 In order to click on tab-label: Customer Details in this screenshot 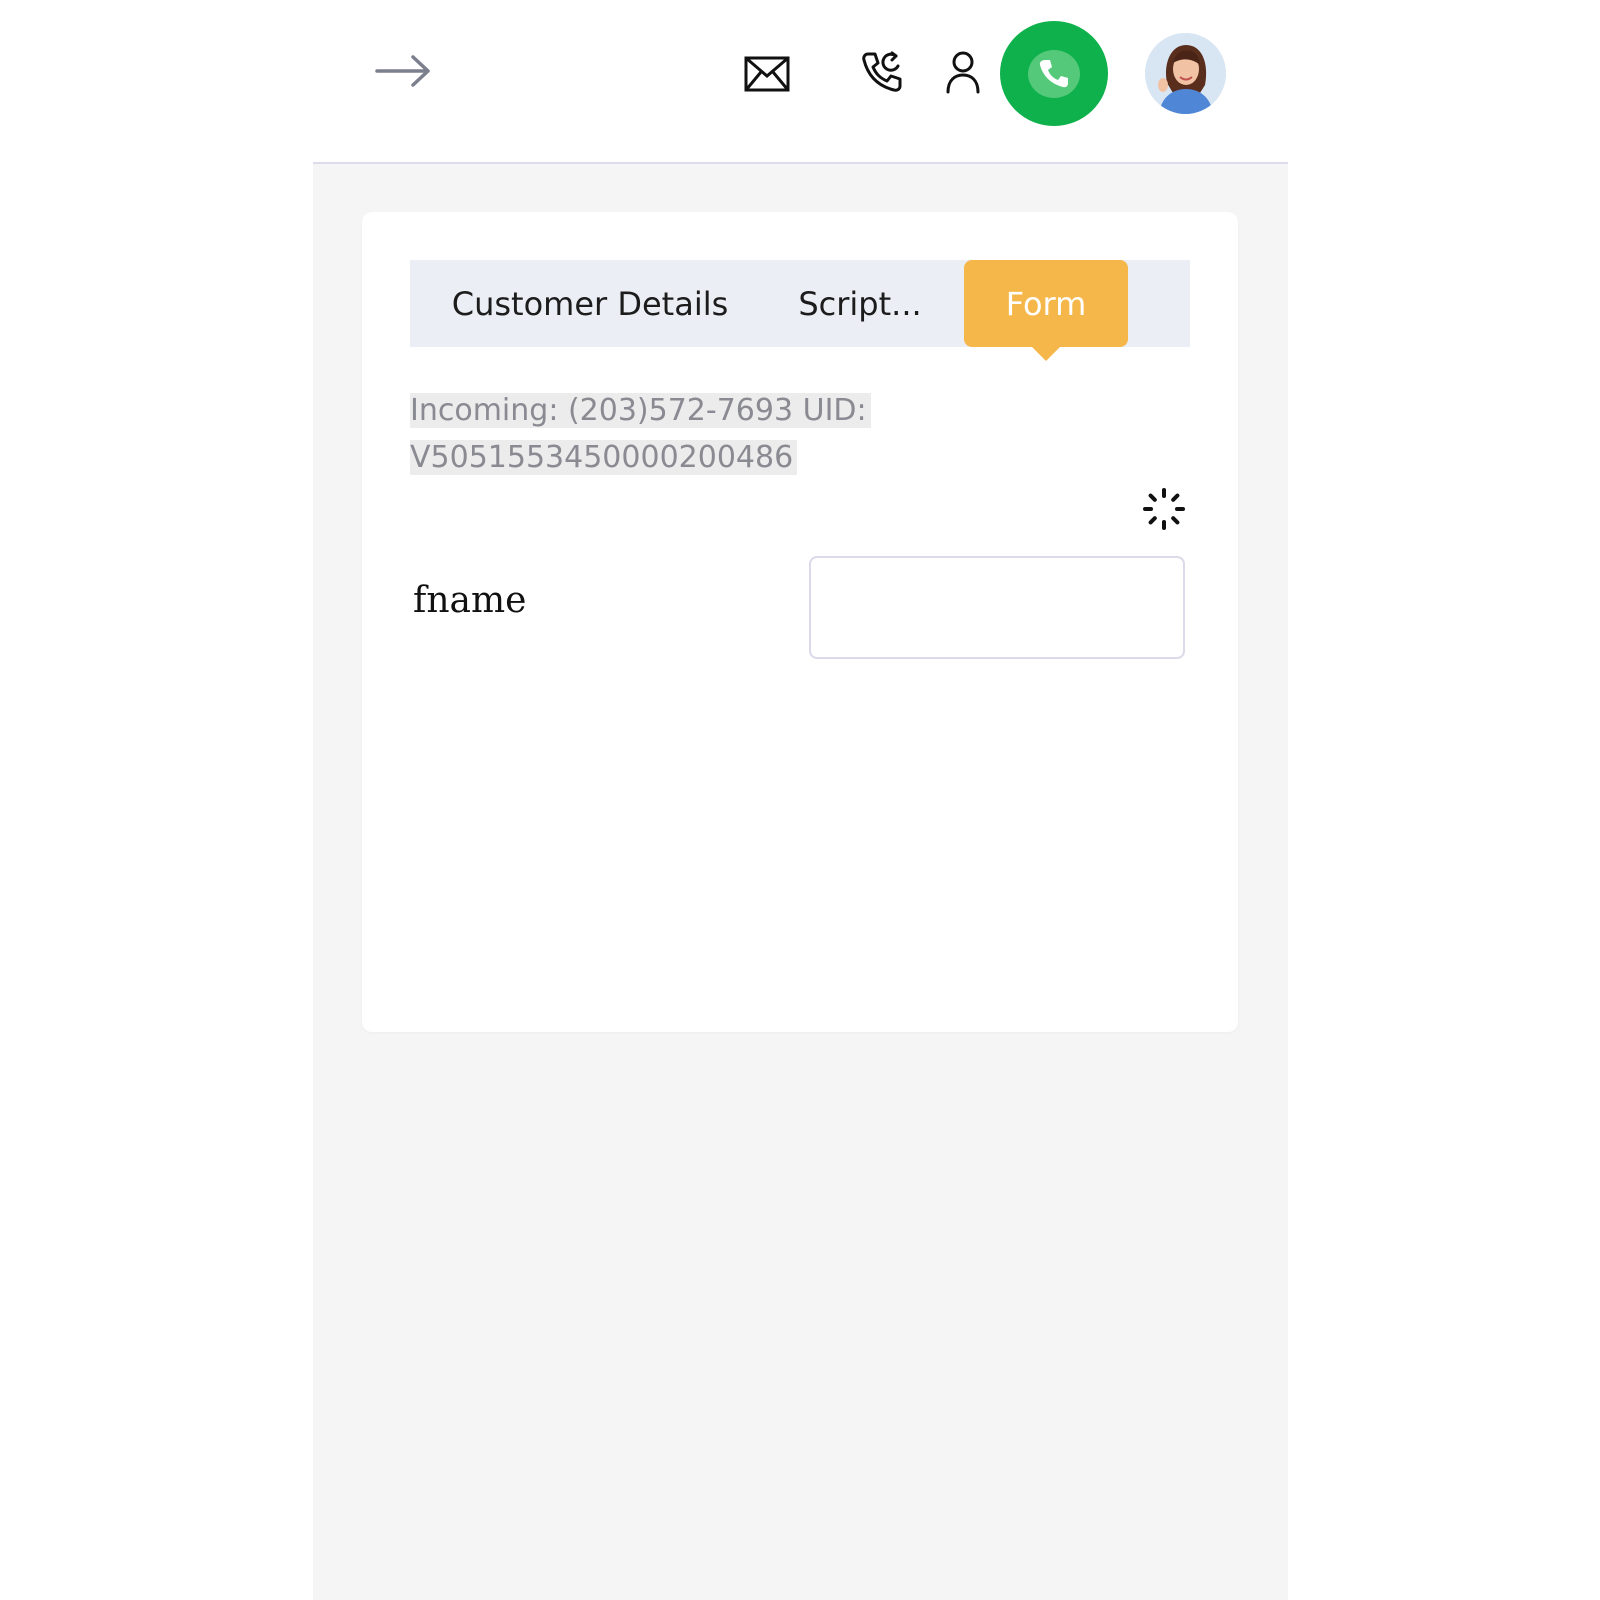, I will do `click(590, 303)`.